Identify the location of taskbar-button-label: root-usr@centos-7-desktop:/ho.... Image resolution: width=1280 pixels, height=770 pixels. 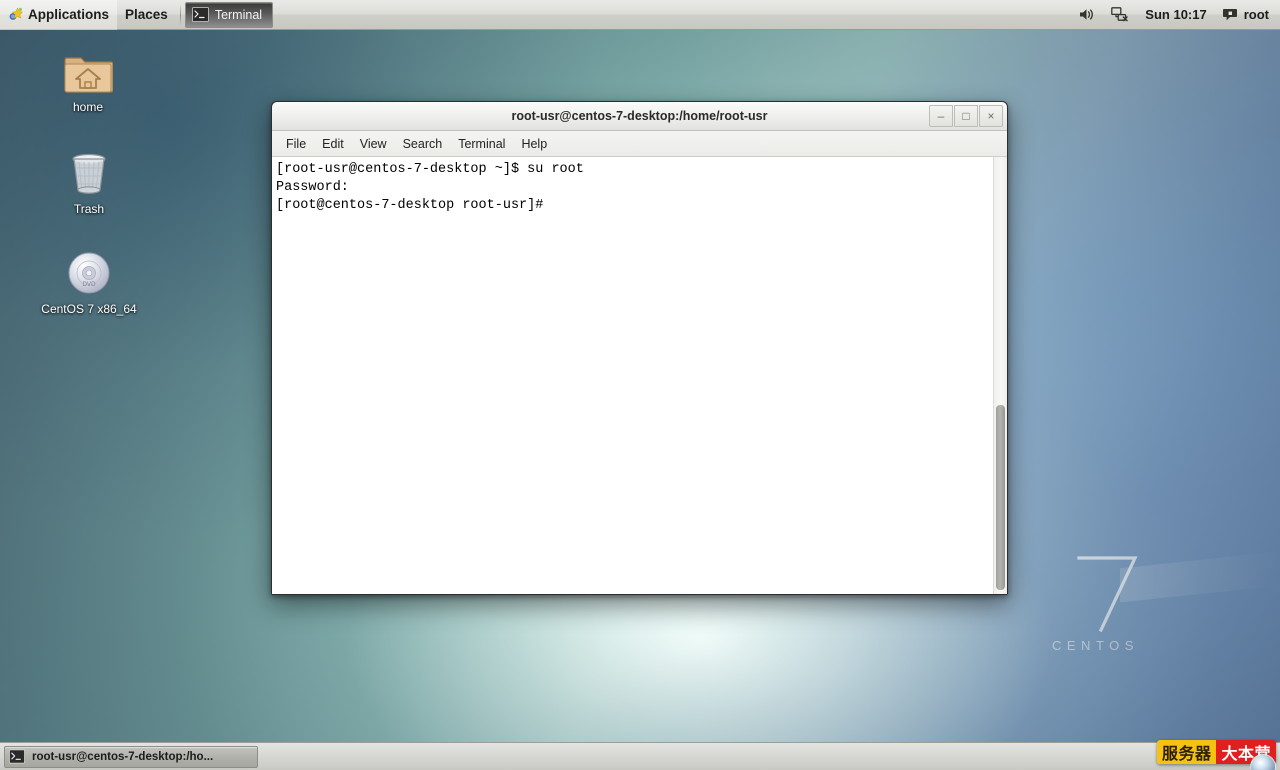
(123, 756).